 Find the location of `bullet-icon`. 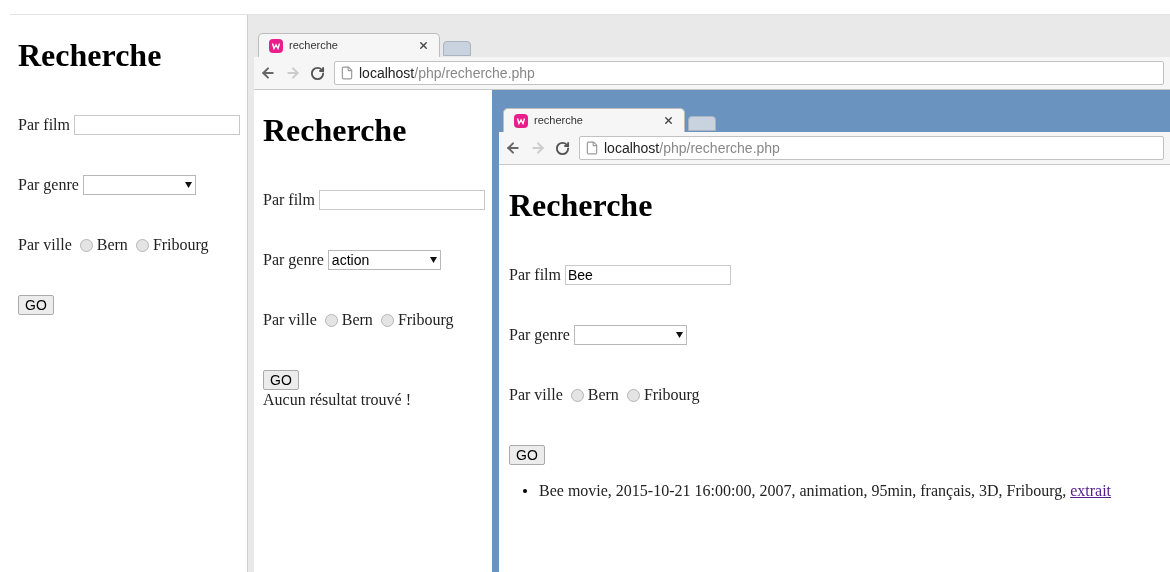

bullet-icon is located at coordinates (525, 491).